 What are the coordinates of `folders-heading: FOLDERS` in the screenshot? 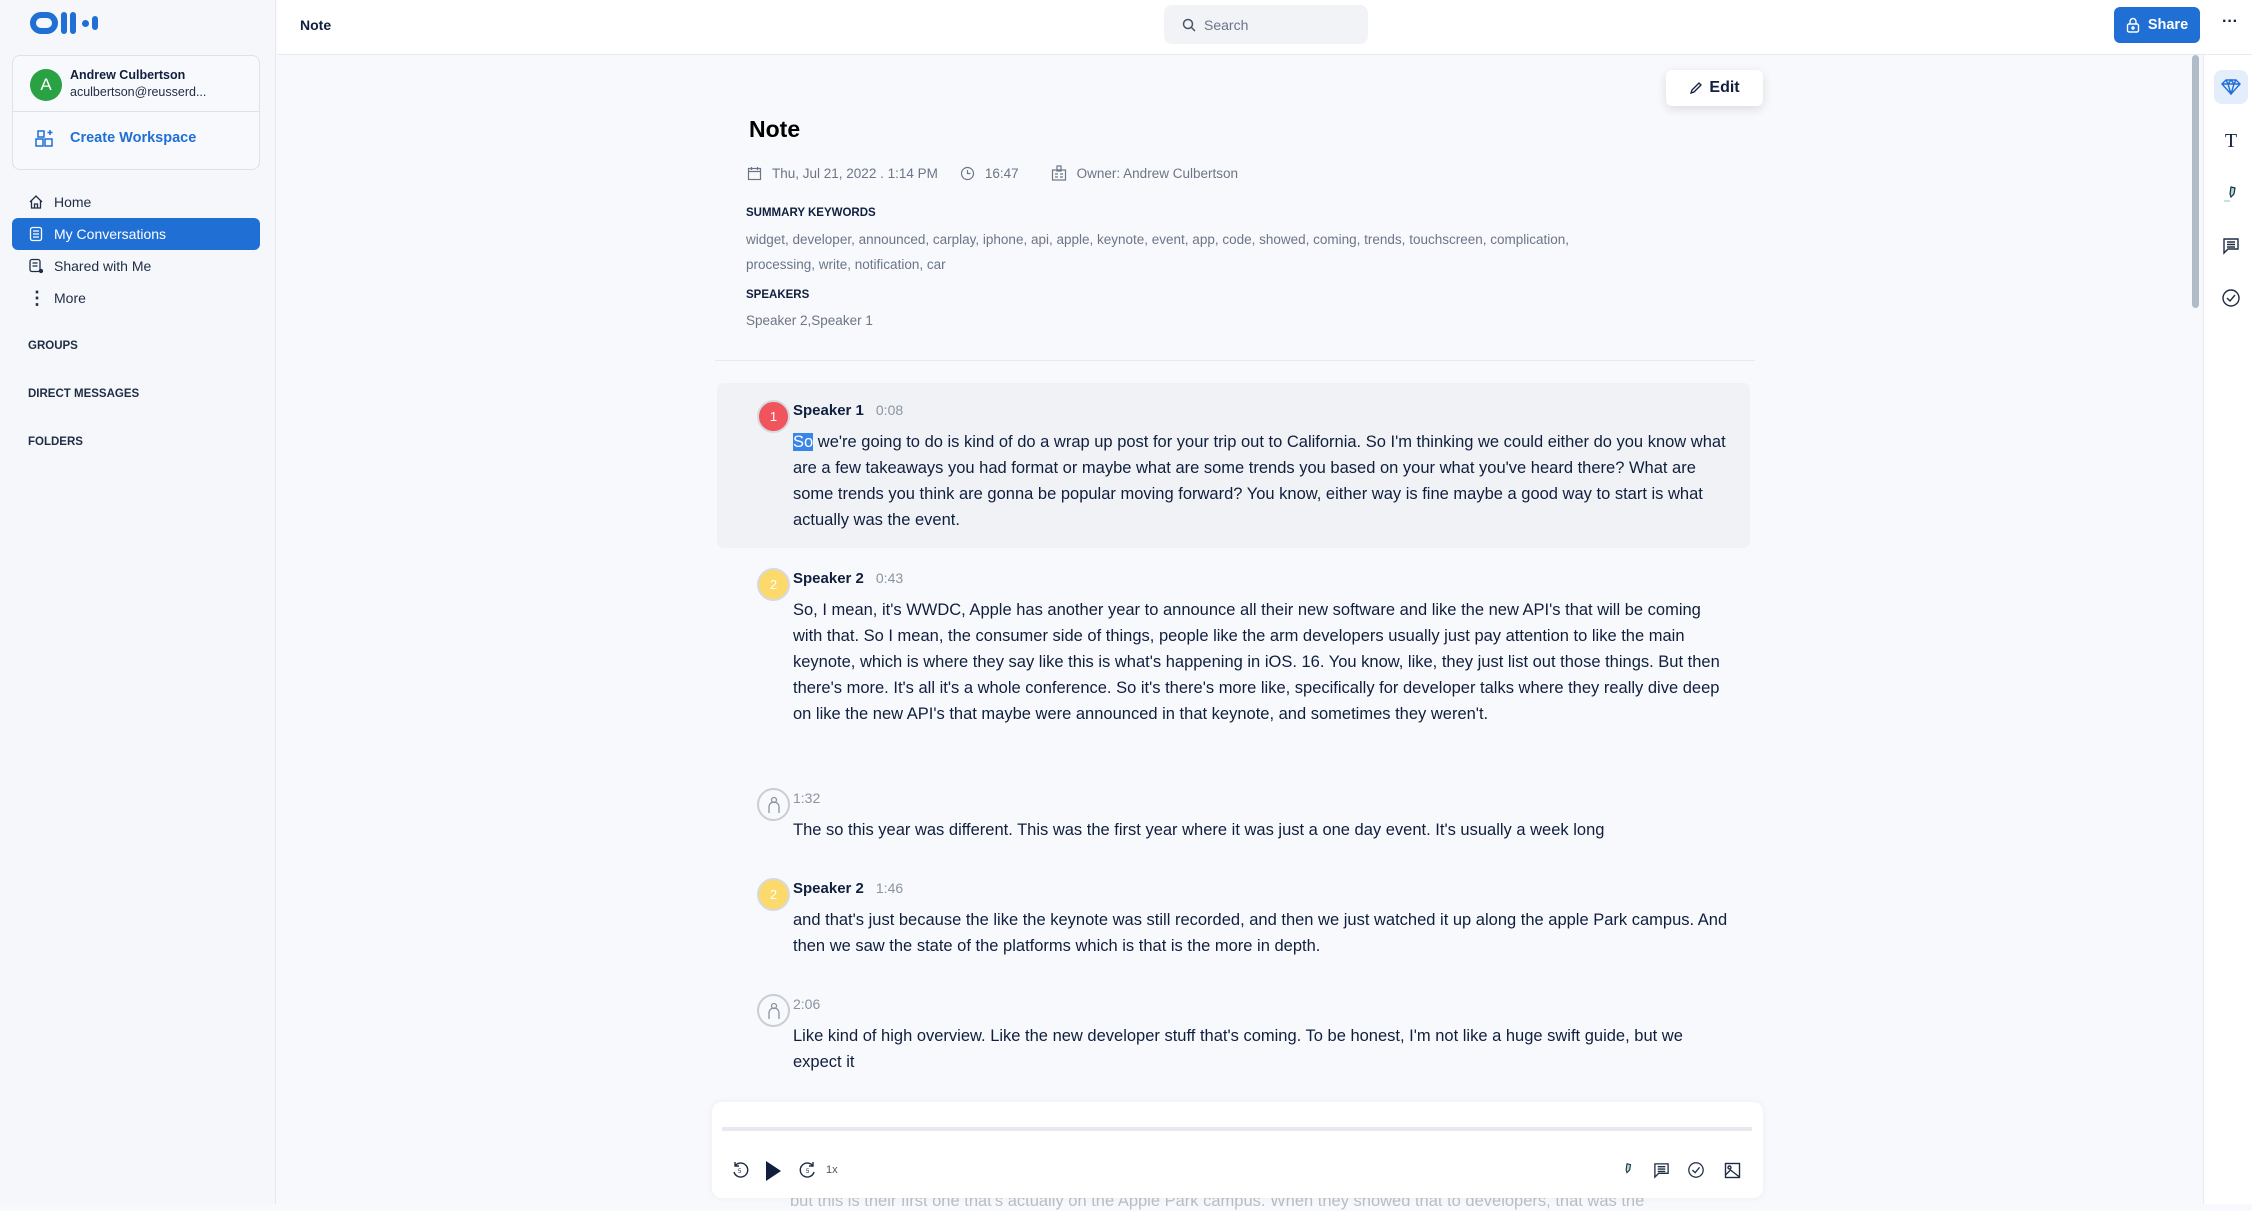 It's located at (55, 442).